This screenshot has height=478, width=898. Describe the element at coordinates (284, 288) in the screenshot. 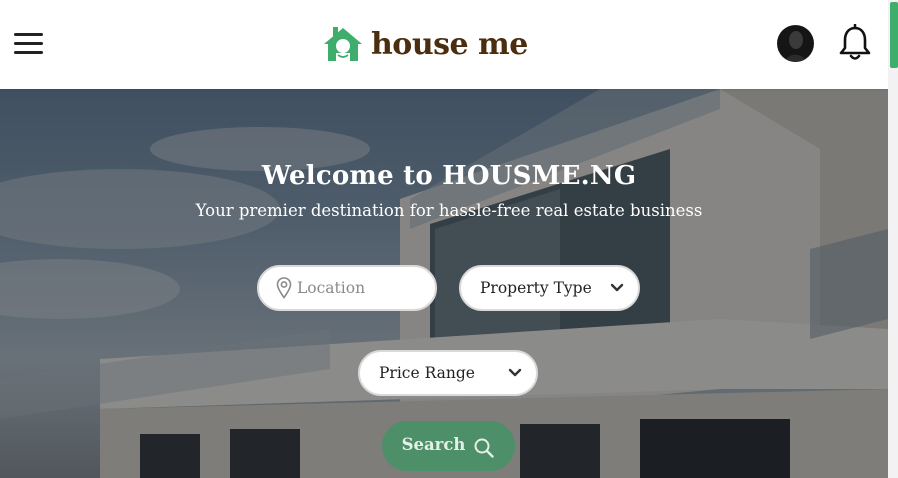

I see `map-pin-icon` at that location.